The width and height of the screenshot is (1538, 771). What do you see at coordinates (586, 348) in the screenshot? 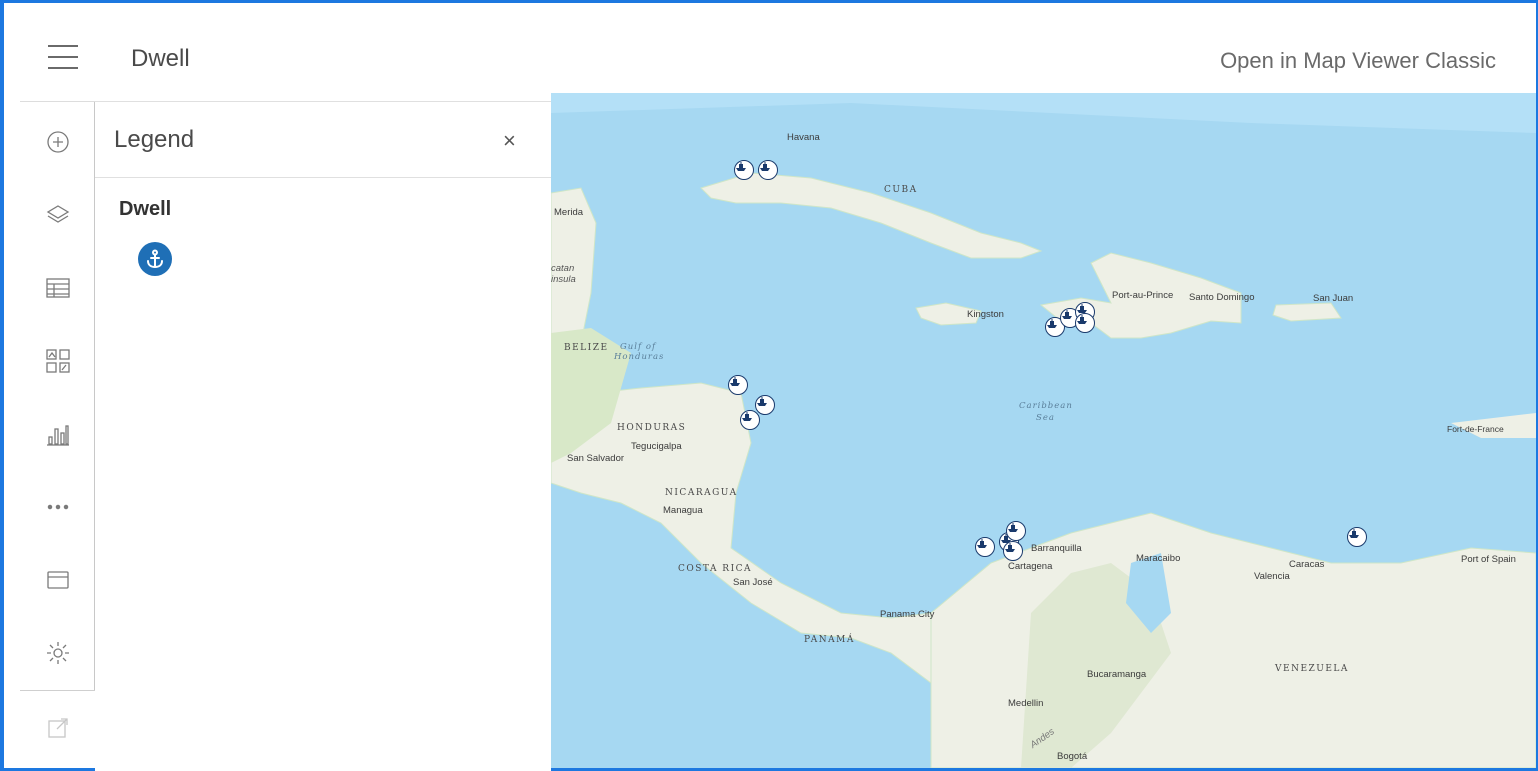
I see `country-label: BELIZE` at bounding box center [586, 348].